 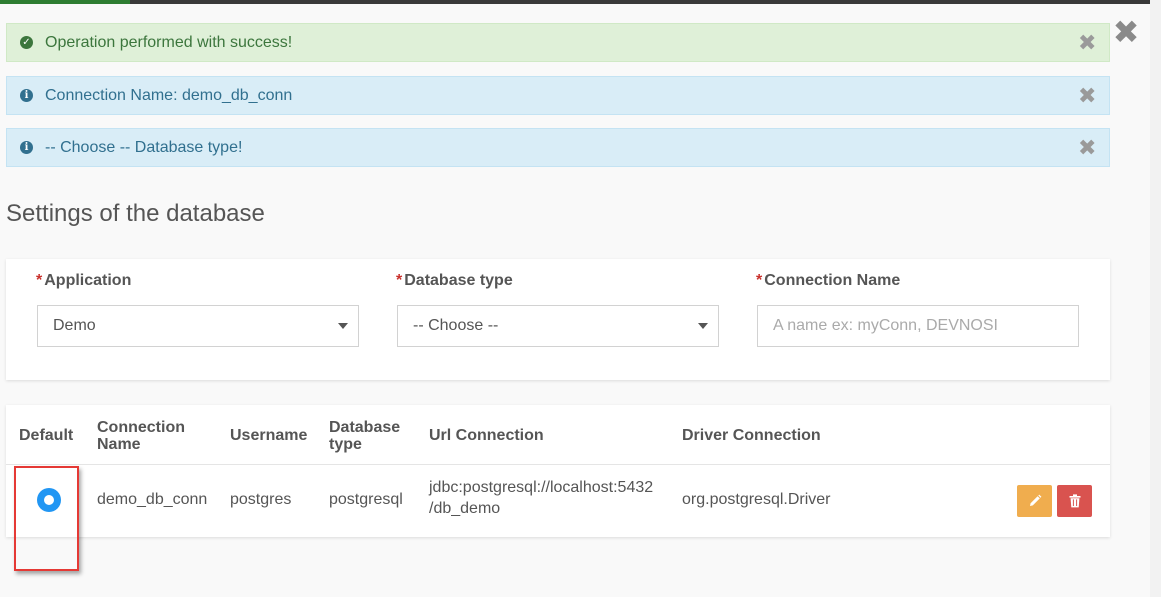 I want to click on cell-driver-connection: org.postgresql.Driver, so click(x=756, y=499).